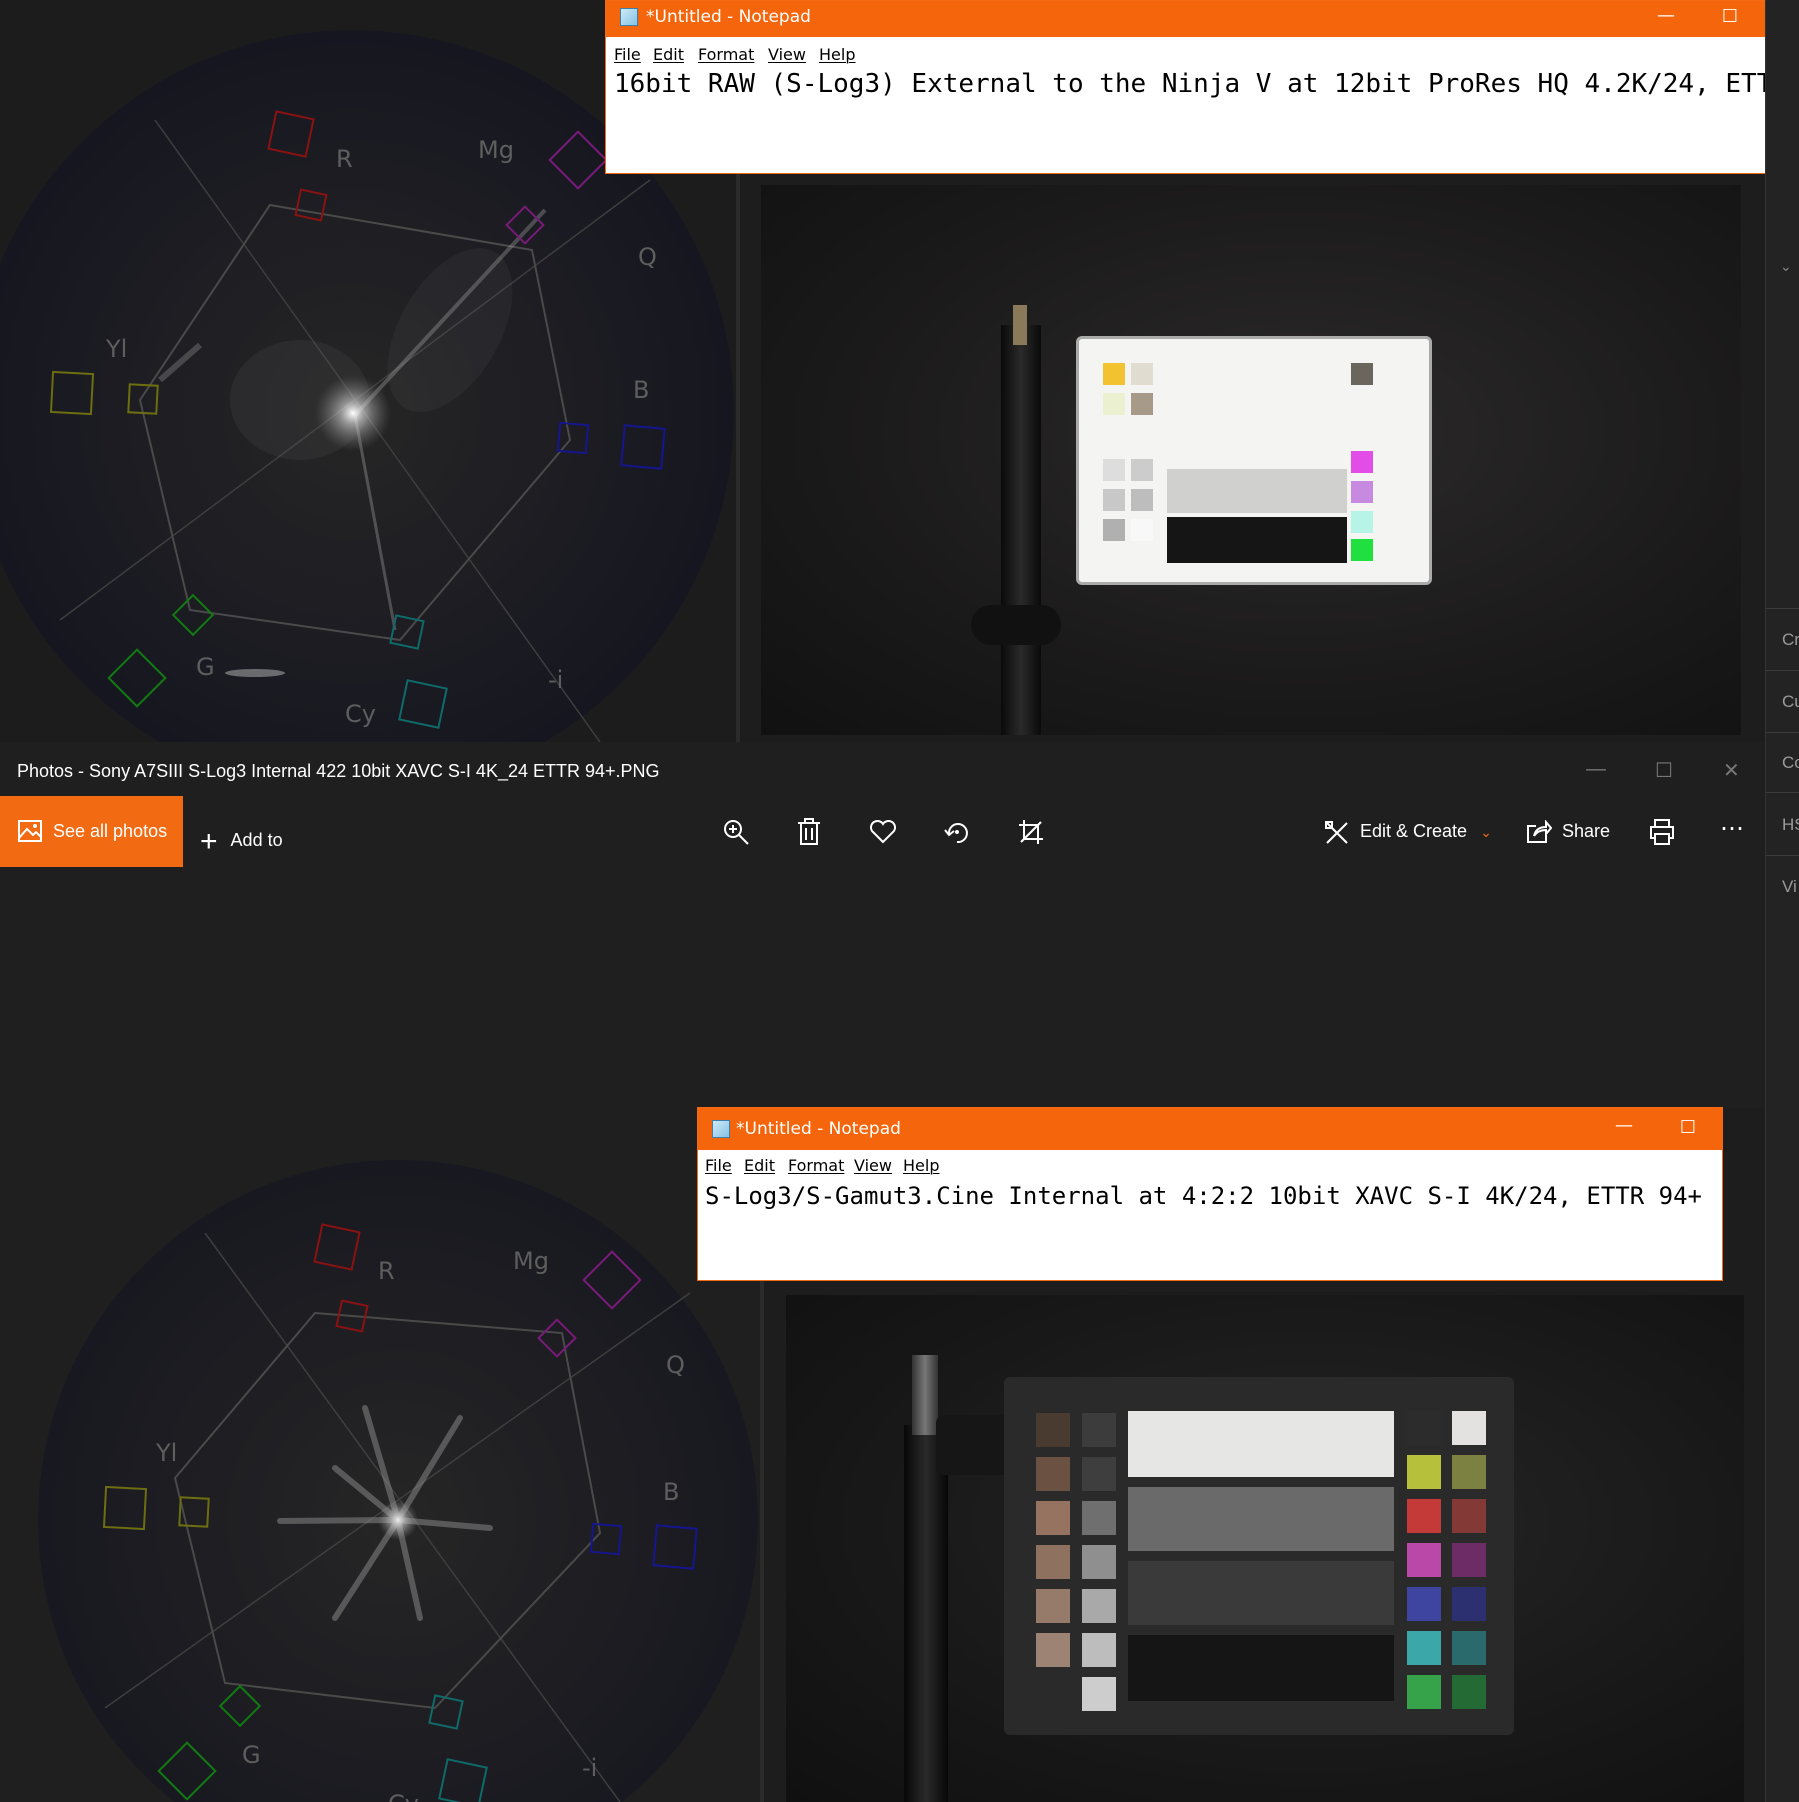 The width and height of the screenshot is (1799, 1802). What do you see at coordinates (809, 832) in the screenshot?
I see `delete-icon` at bounding box center [809, 832].